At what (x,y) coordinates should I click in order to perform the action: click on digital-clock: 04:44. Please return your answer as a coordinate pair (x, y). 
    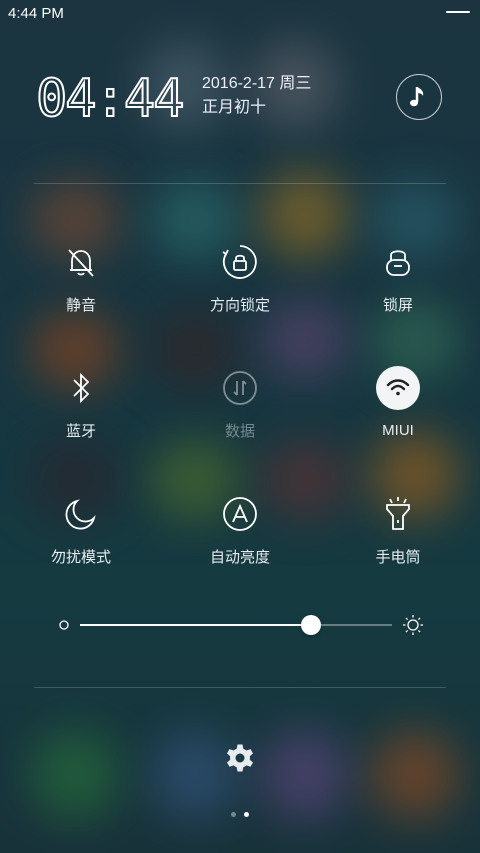
    Looking at the image, I should click on (111, 96).